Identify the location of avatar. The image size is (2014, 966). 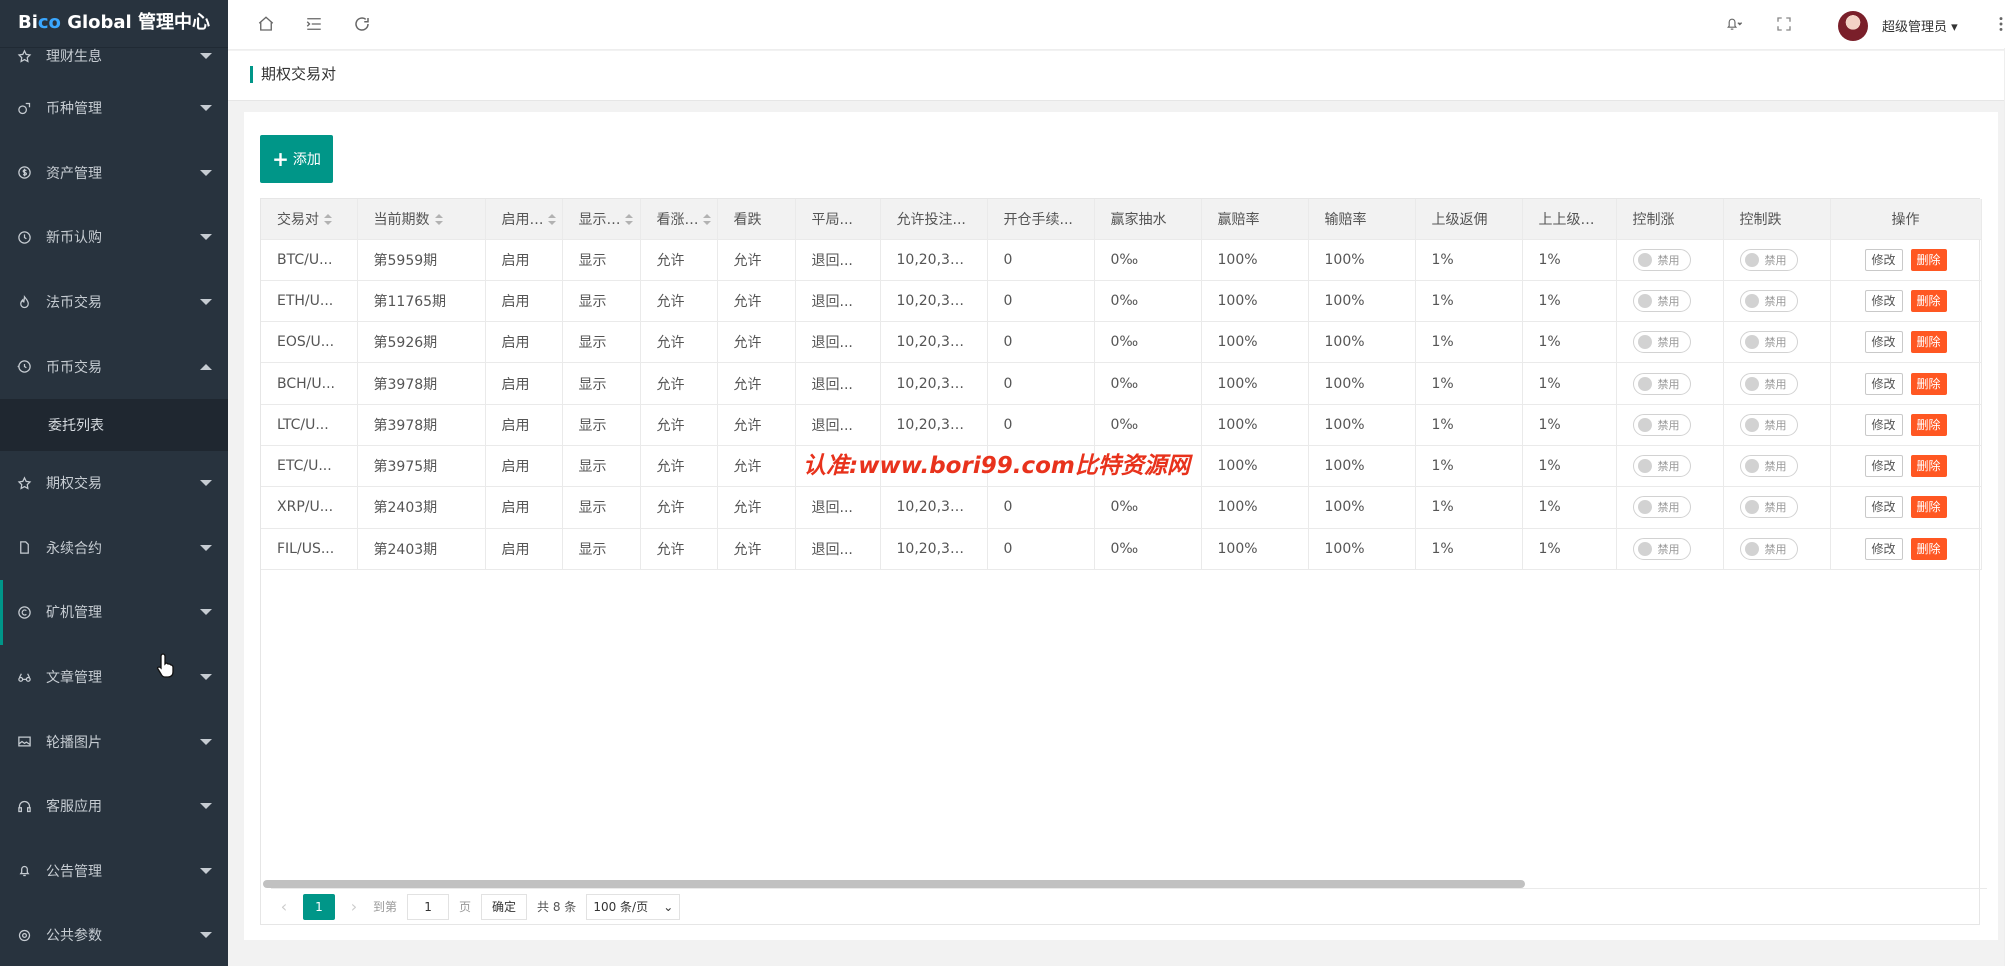
(1853, 26).